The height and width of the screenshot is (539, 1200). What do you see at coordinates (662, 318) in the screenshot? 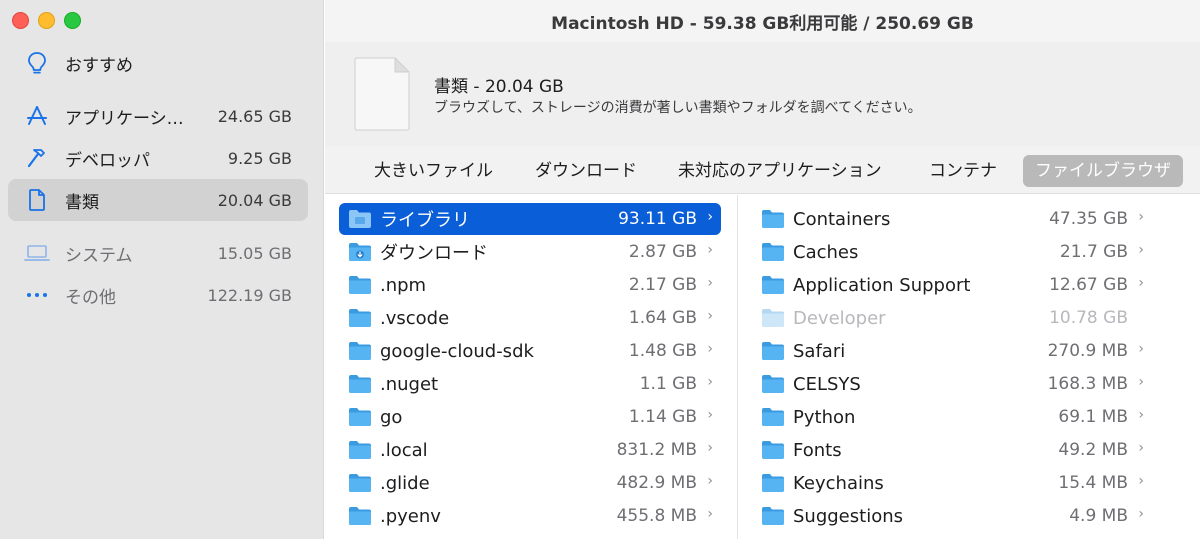
I see `folder-size: 1.64 GB` at bounding box center [662, 318].